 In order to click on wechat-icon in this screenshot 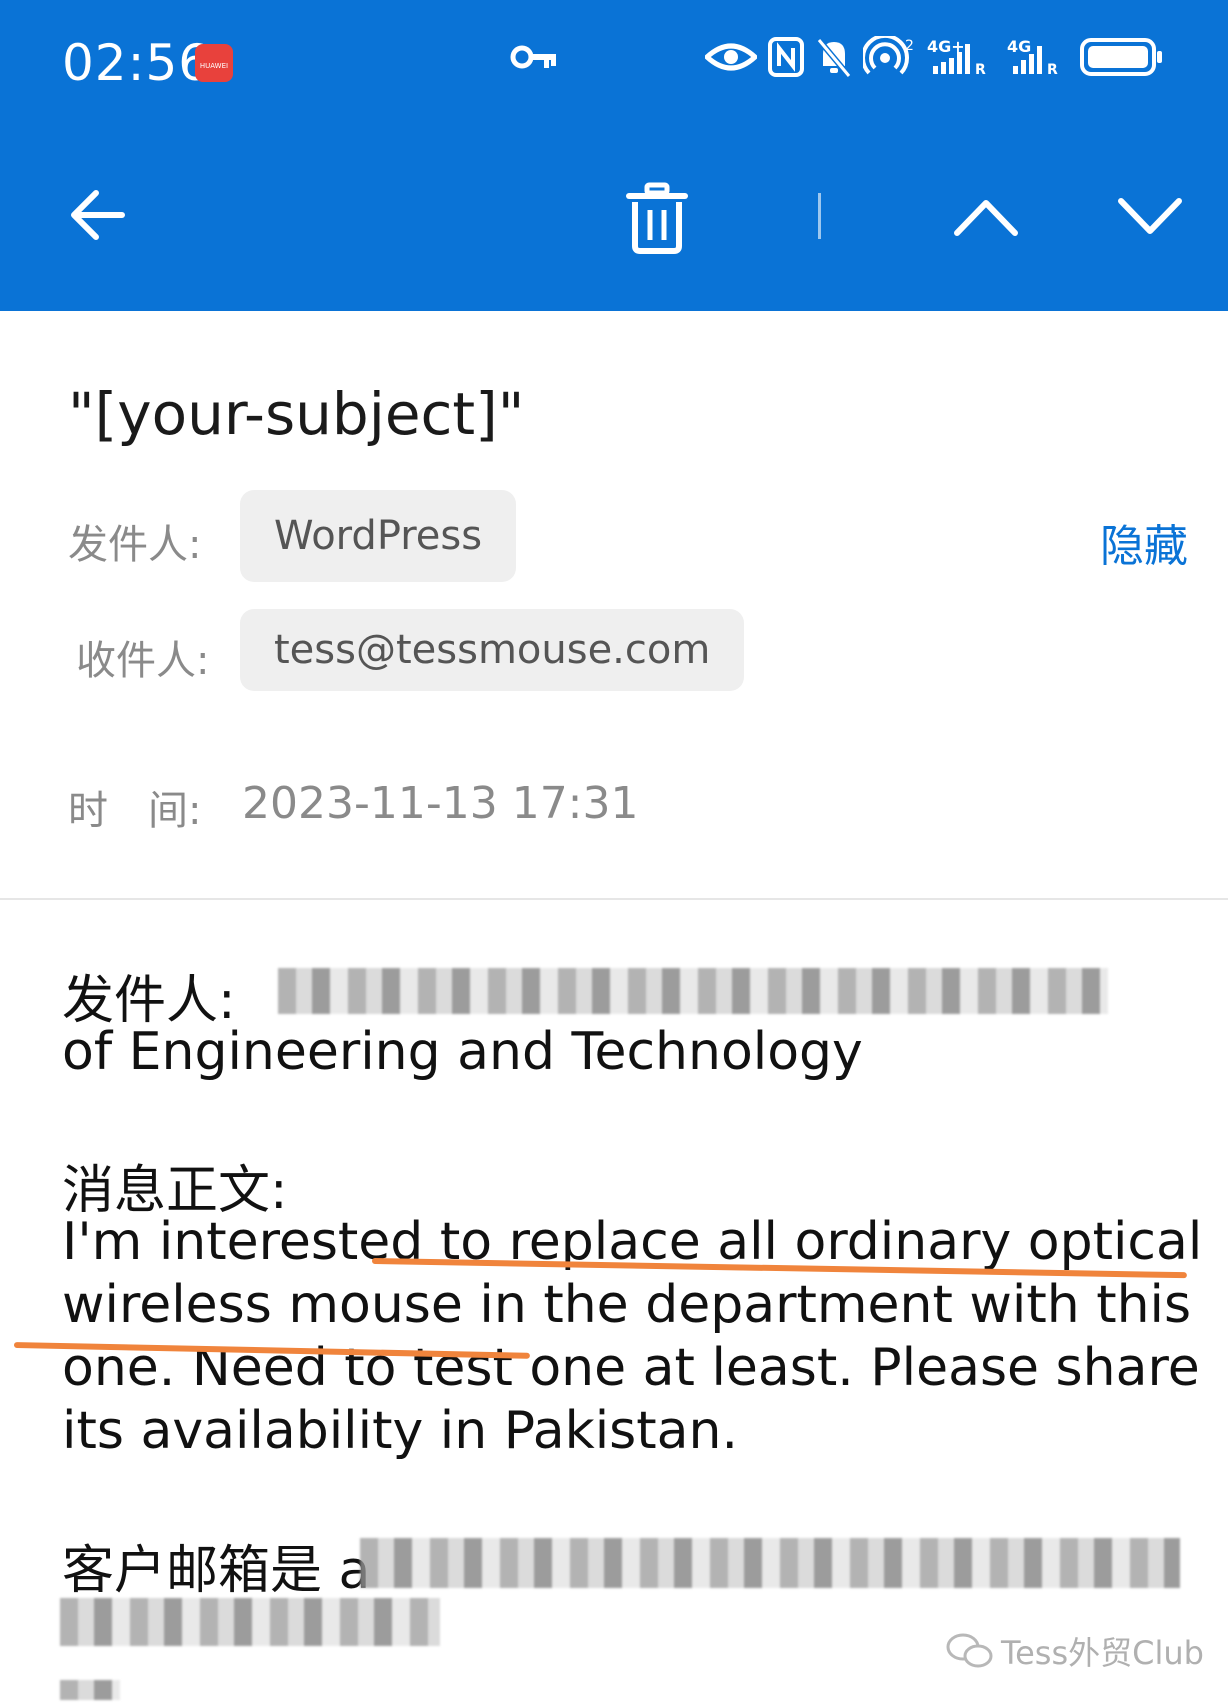, I will do `click(969, 1650)`.